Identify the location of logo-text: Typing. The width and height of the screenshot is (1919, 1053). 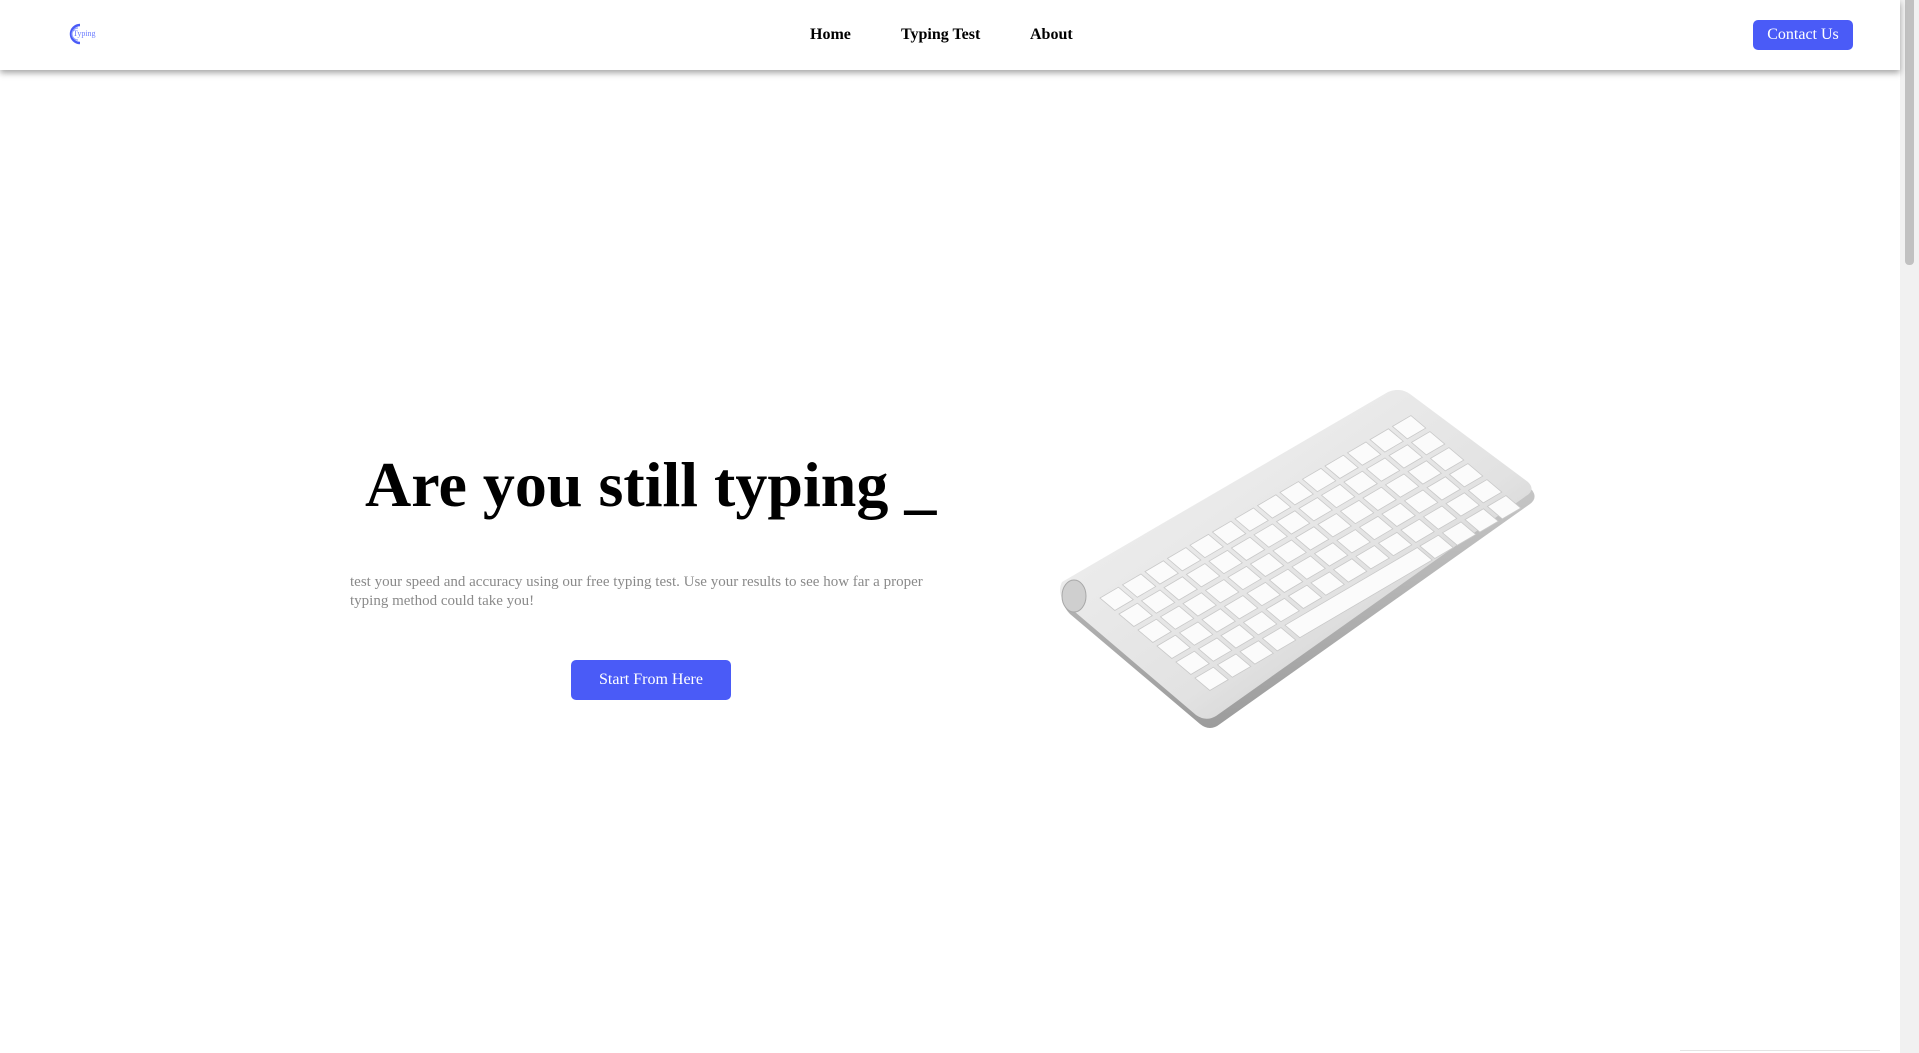
(84, 33).